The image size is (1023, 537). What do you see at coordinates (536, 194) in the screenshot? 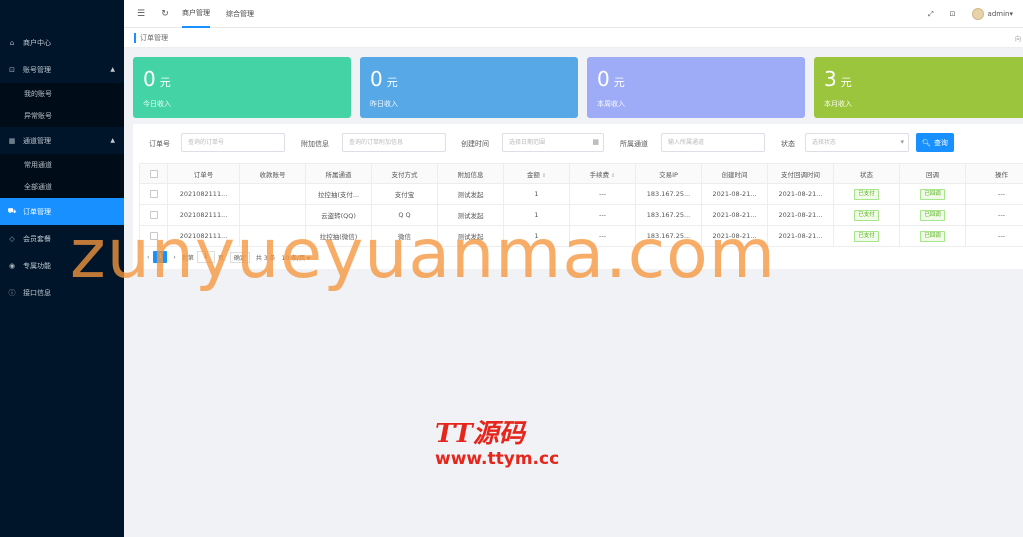
I see `cell-amount: 1` at bounding box center [536, 194].